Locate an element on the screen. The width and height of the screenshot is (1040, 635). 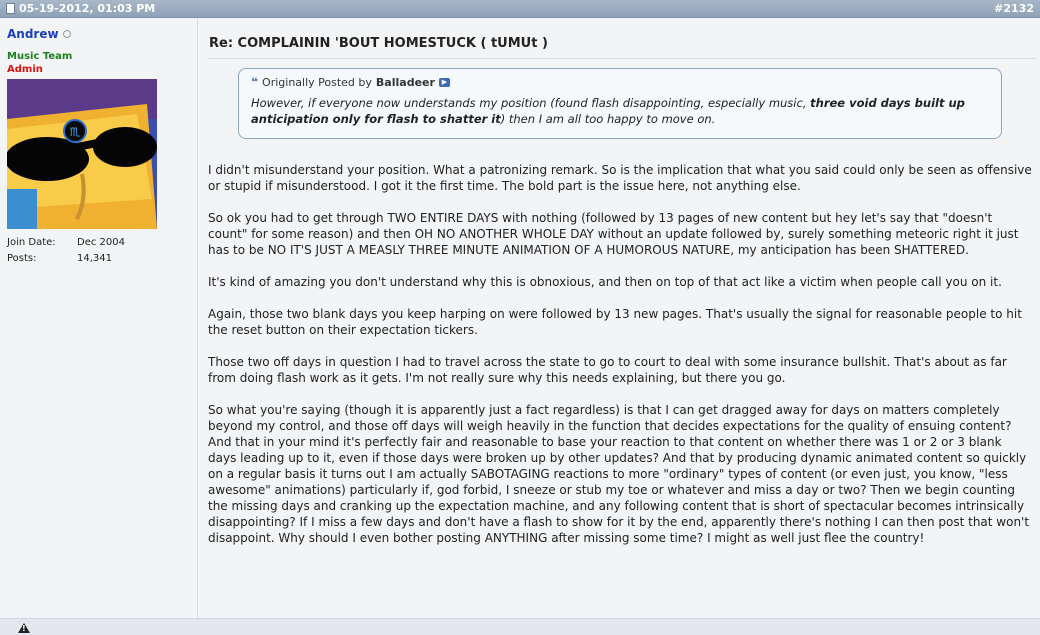
post-date-text: 05-19-2012, 01:03 PM is located at coordinates (87, 8).